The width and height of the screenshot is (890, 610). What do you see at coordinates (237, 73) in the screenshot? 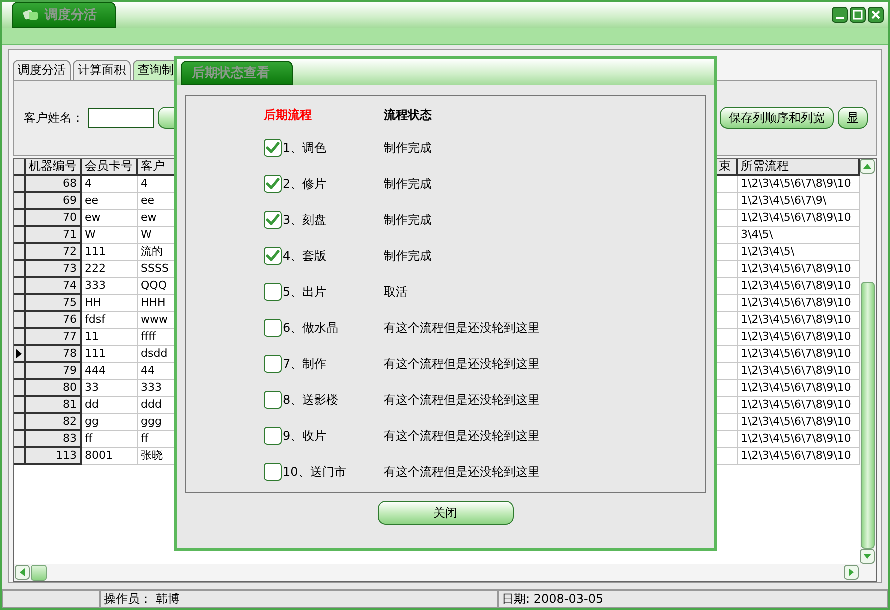
I see `dialog-title: 后期状态查看` at bounding box center [237, 73].